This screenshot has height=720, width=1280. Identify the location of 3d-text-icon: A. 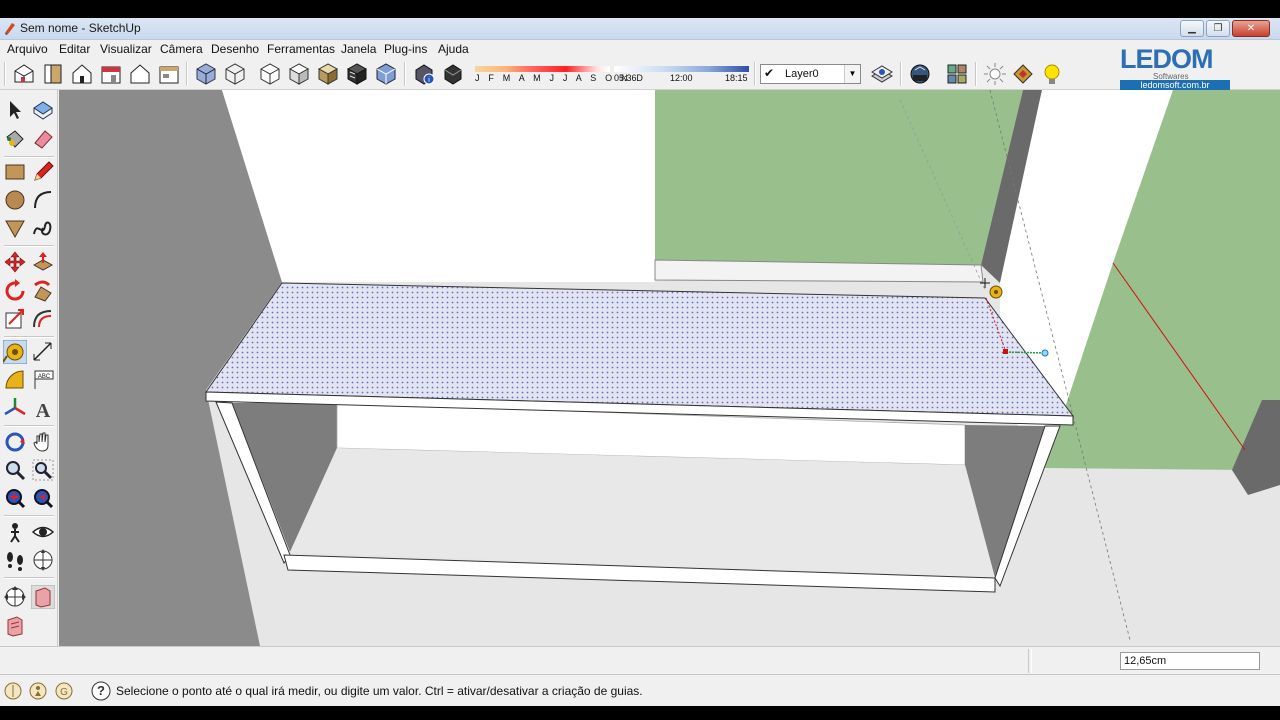
(43, 408).